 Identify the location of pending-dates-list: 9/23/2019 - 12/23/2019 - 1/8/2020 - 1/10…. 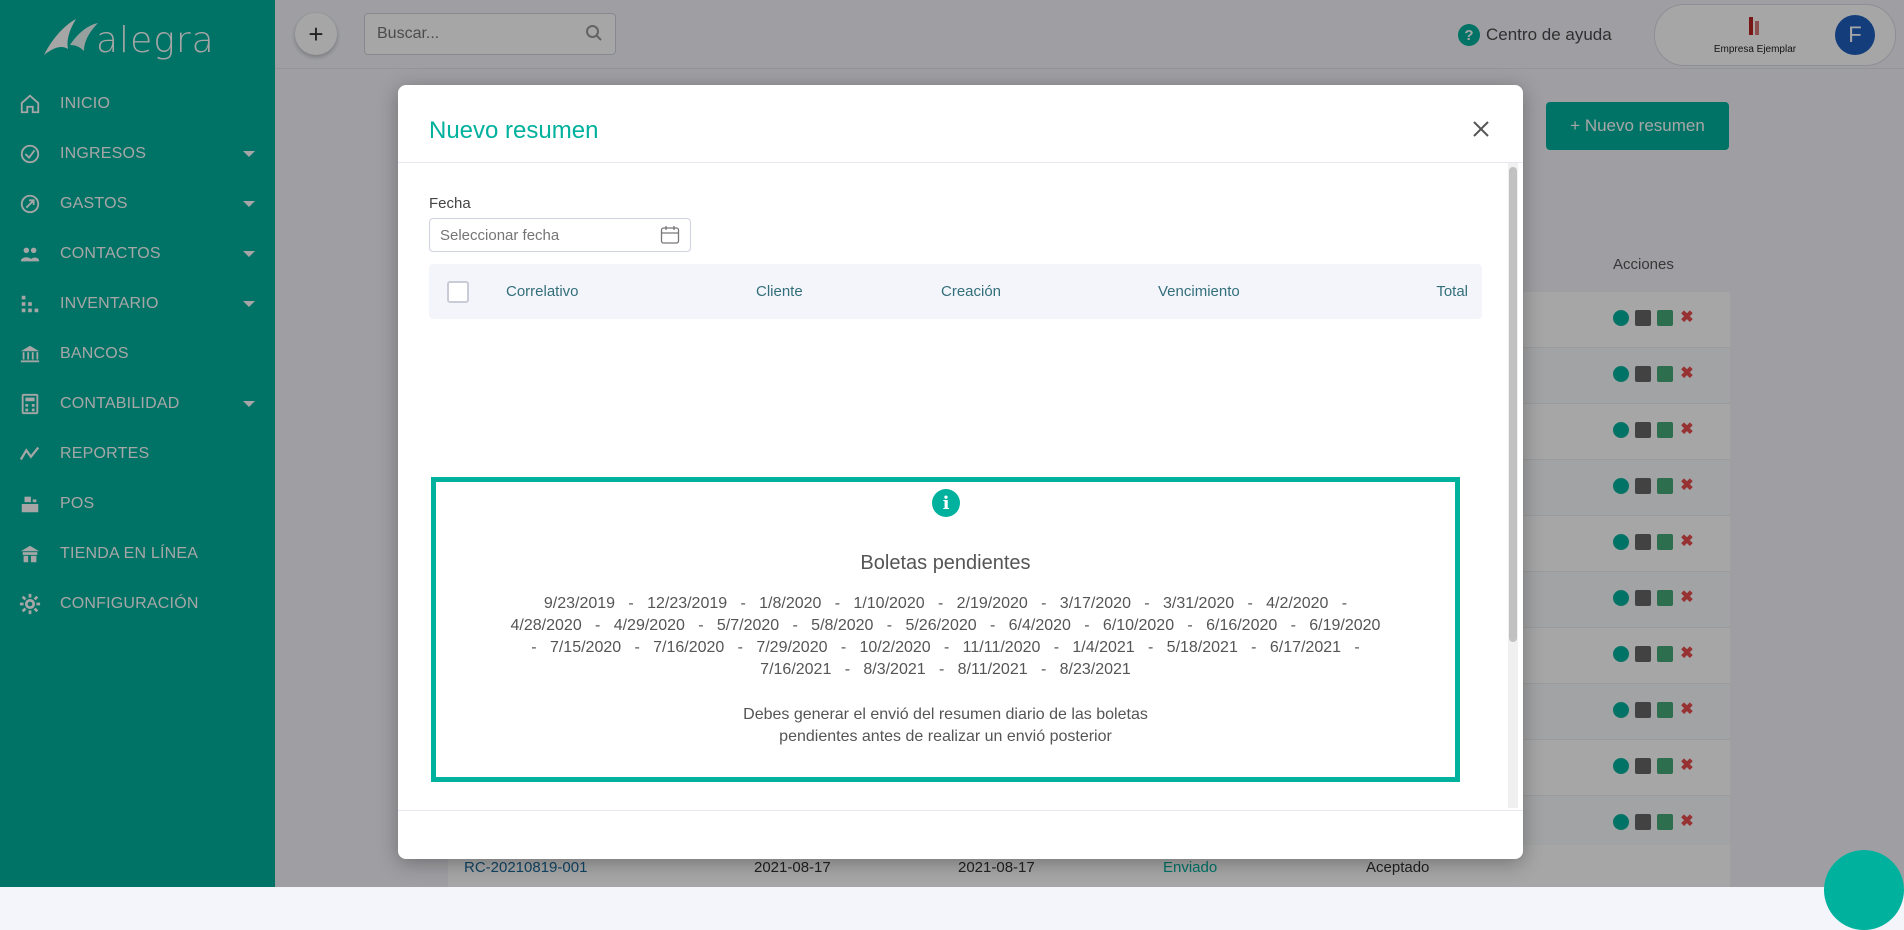
(945, 637).